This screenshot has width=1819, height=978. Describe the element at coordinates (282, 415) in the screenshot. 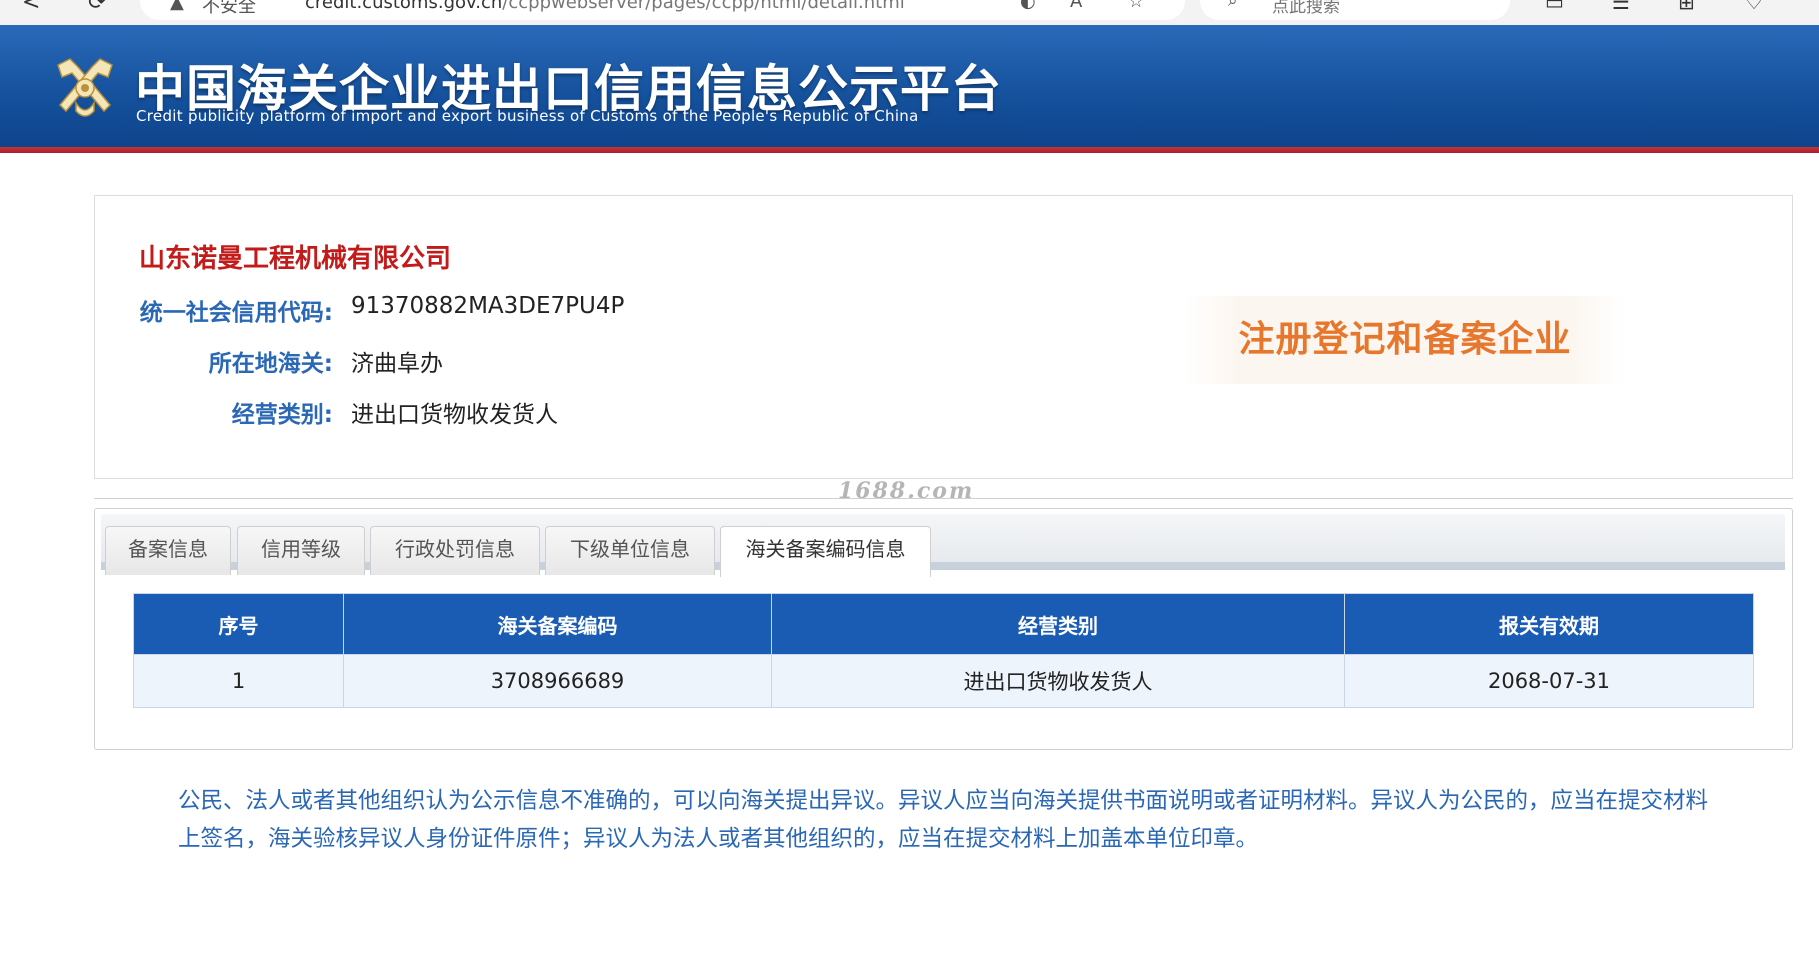

I see `business-type-label: 经营类别:` at that location.